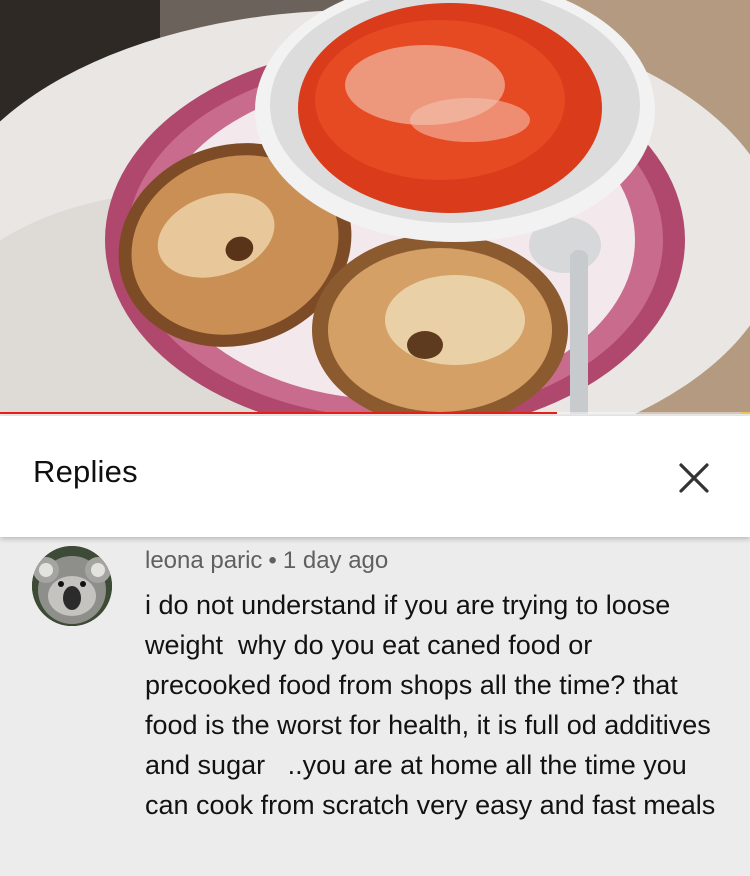 The image size is (750, 876). I want to click on koala-avatar-icon, so click(72, 586).